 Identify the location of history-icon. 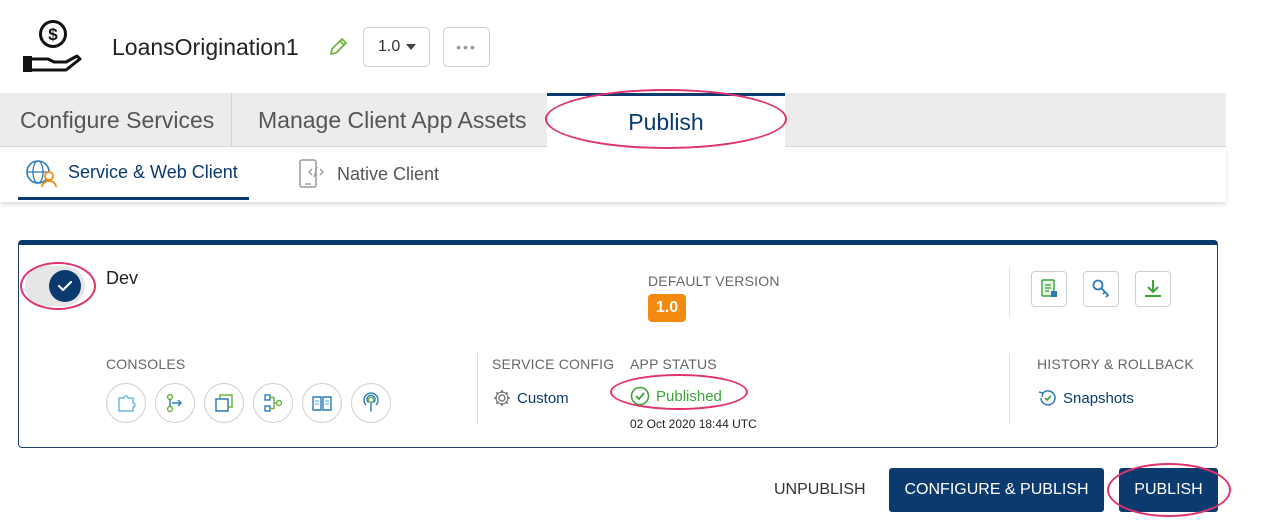
(1047, 398).